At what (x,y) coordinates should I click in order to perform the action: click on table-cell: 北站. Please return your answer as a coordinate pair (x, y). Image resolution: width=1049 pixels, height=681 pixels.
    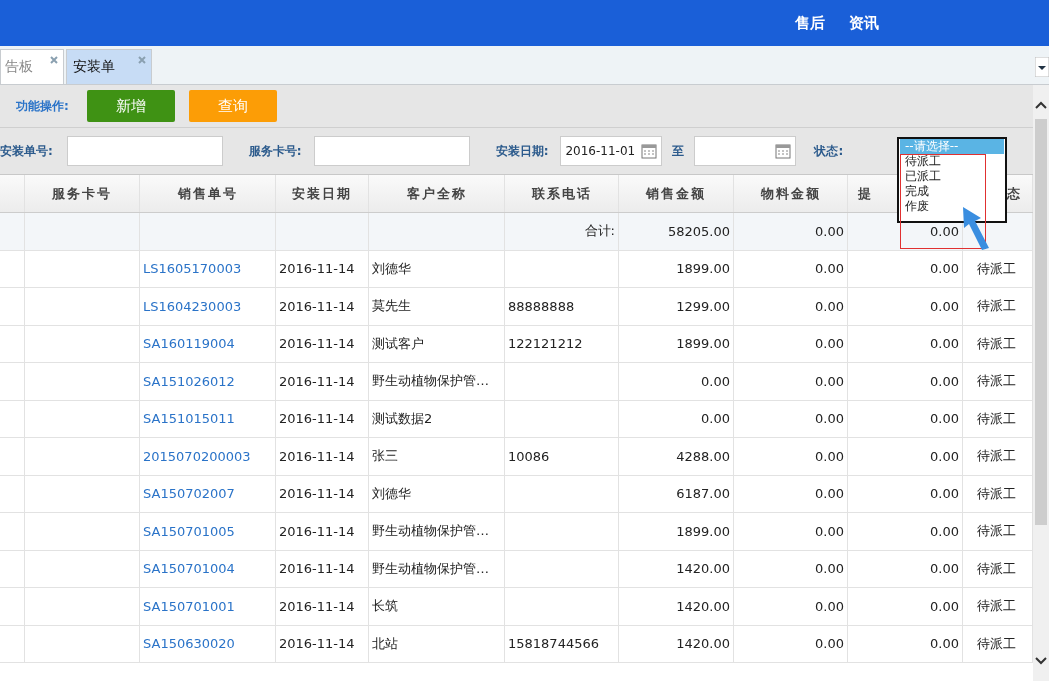
    Looking at the image, I should click on (437, 643).